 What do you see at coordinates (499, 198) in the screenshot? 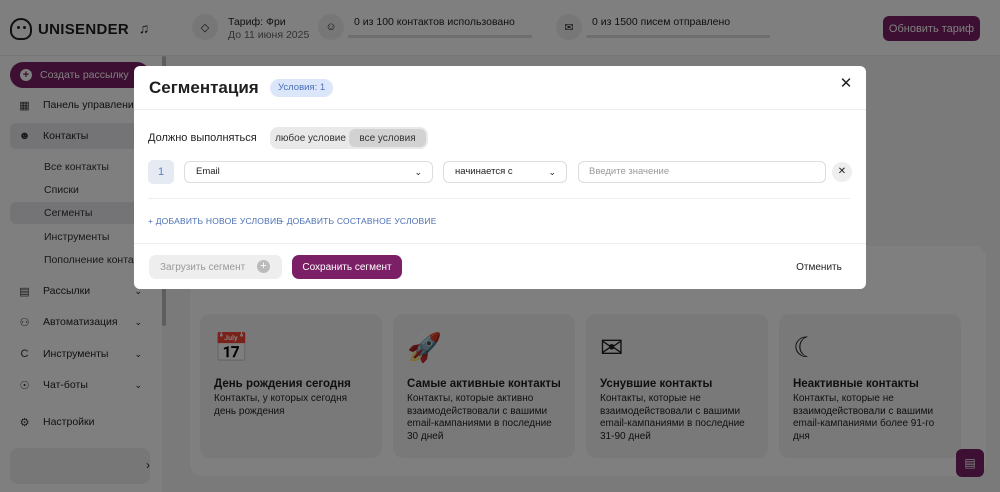
I see `divider` at bounding box center [499, 198].